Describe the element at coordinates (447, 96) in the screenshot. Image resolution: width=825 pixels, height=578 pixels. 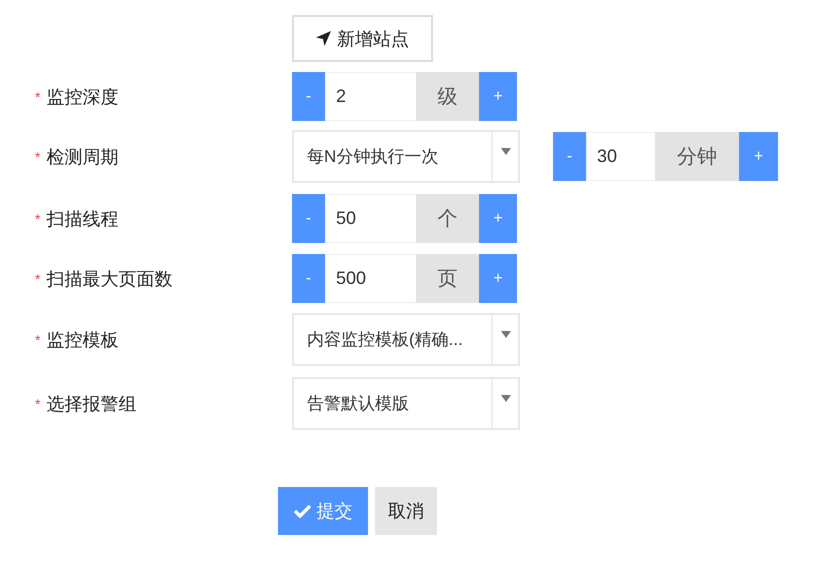
I see `unit-label: 级` at that location.